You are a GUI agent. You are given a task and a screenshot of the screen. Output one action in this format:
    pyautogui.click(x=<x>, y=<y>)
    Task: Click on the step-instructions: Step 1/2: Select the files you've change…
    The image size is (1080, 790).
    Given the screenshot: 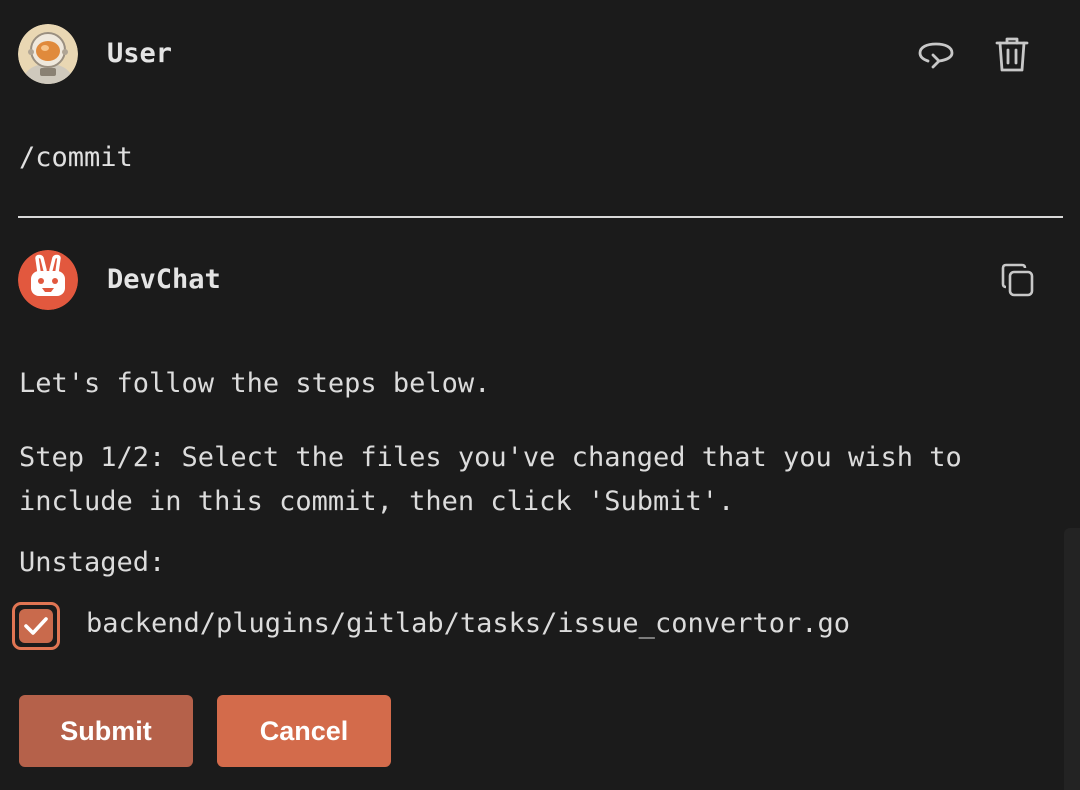 What is the action you would take?
    pyautogui.click(x=499, y=479)
    